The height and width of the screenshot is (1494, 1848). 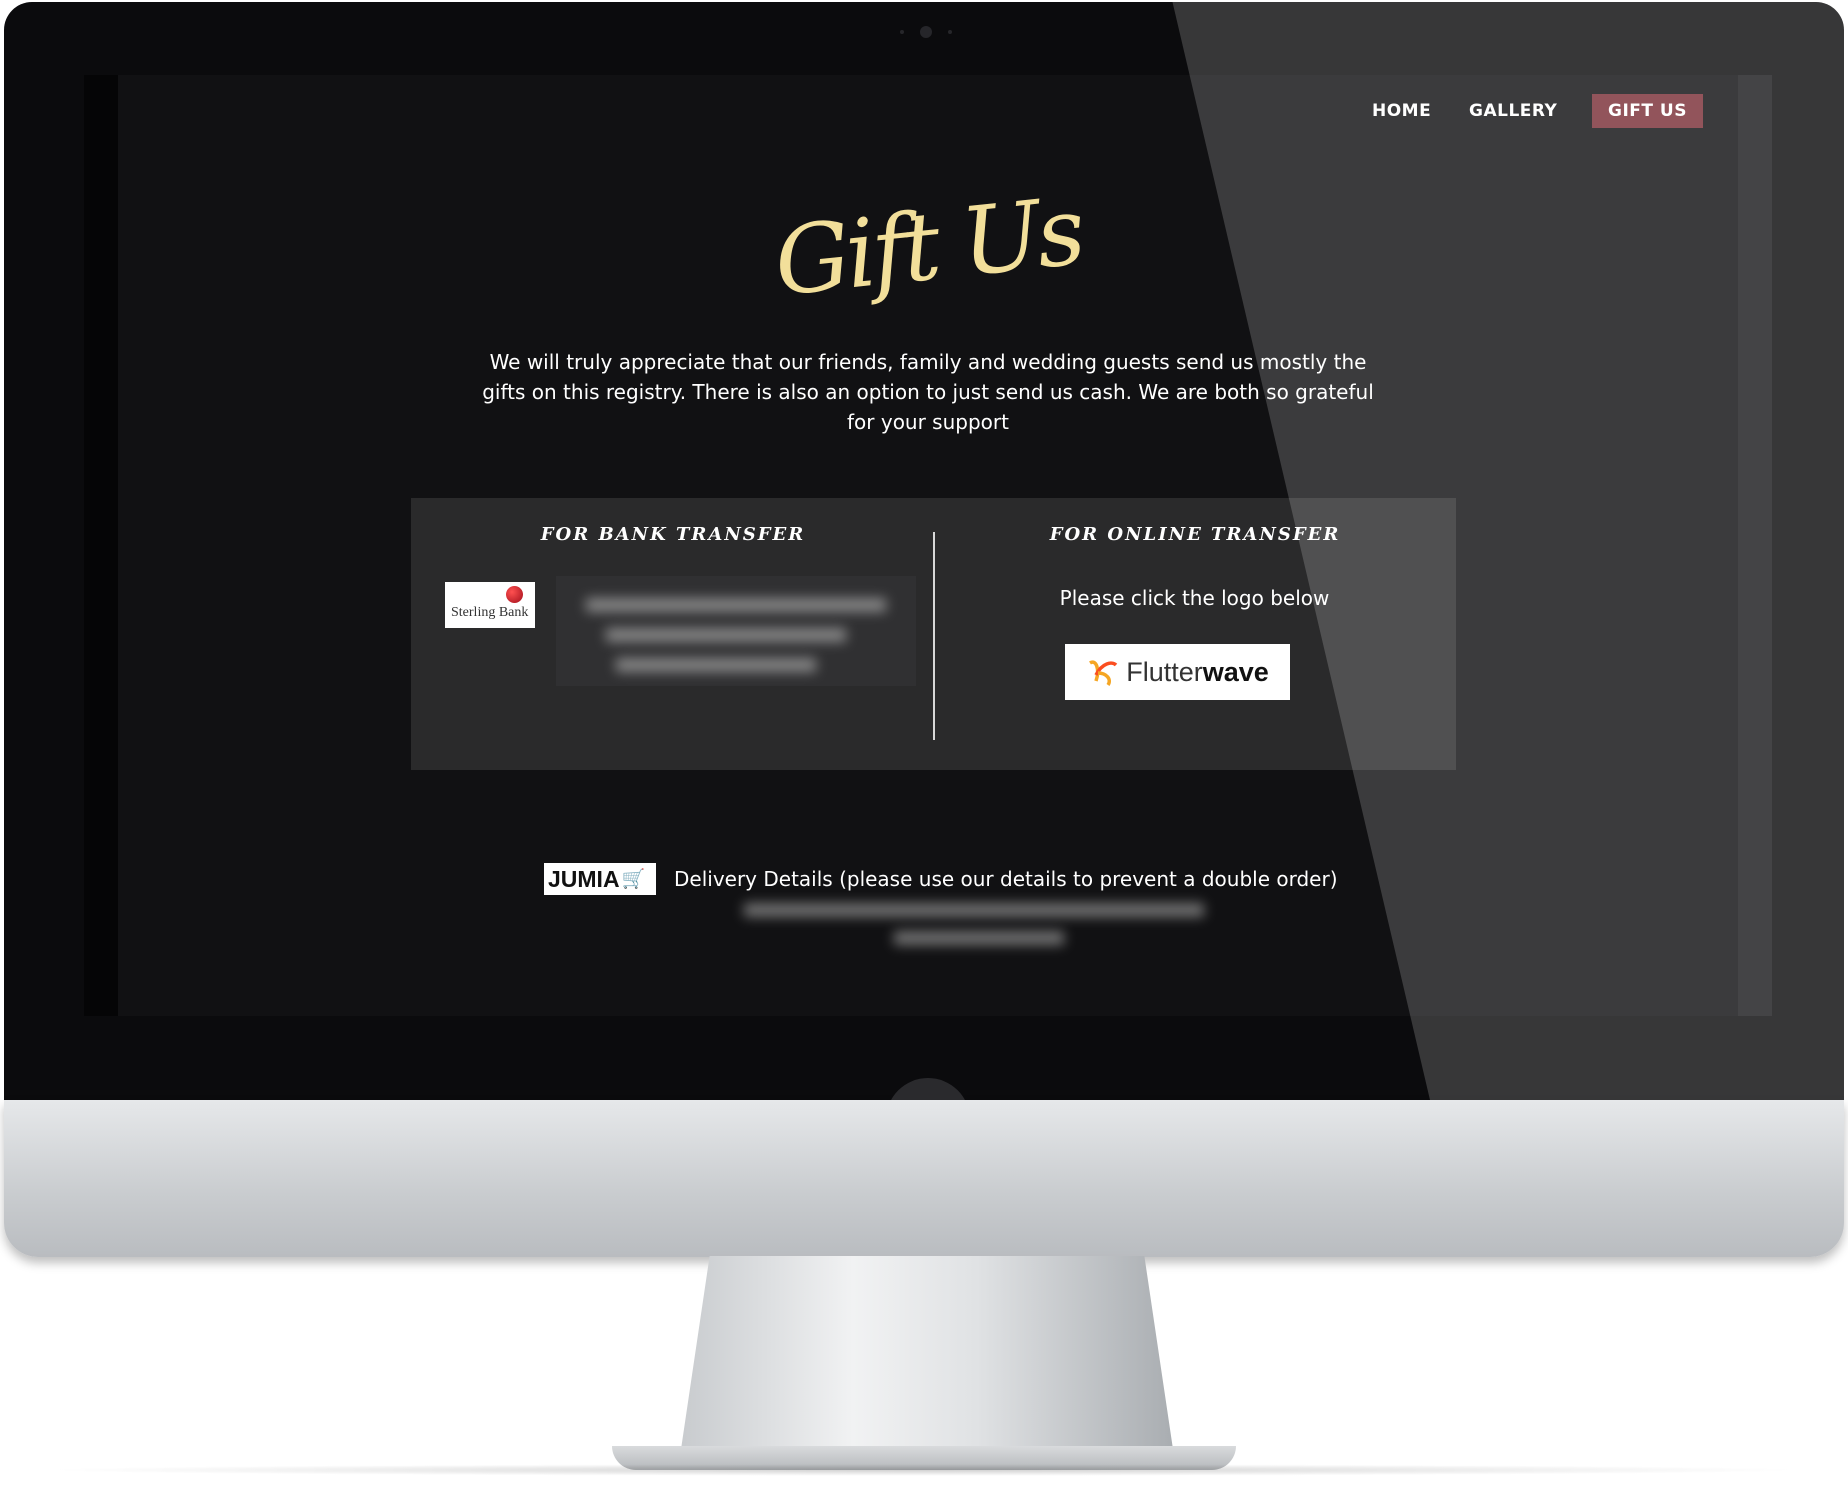 I want to click on jumia-logo-icon: JUMIA 🛒, so click(x=600, y=879).